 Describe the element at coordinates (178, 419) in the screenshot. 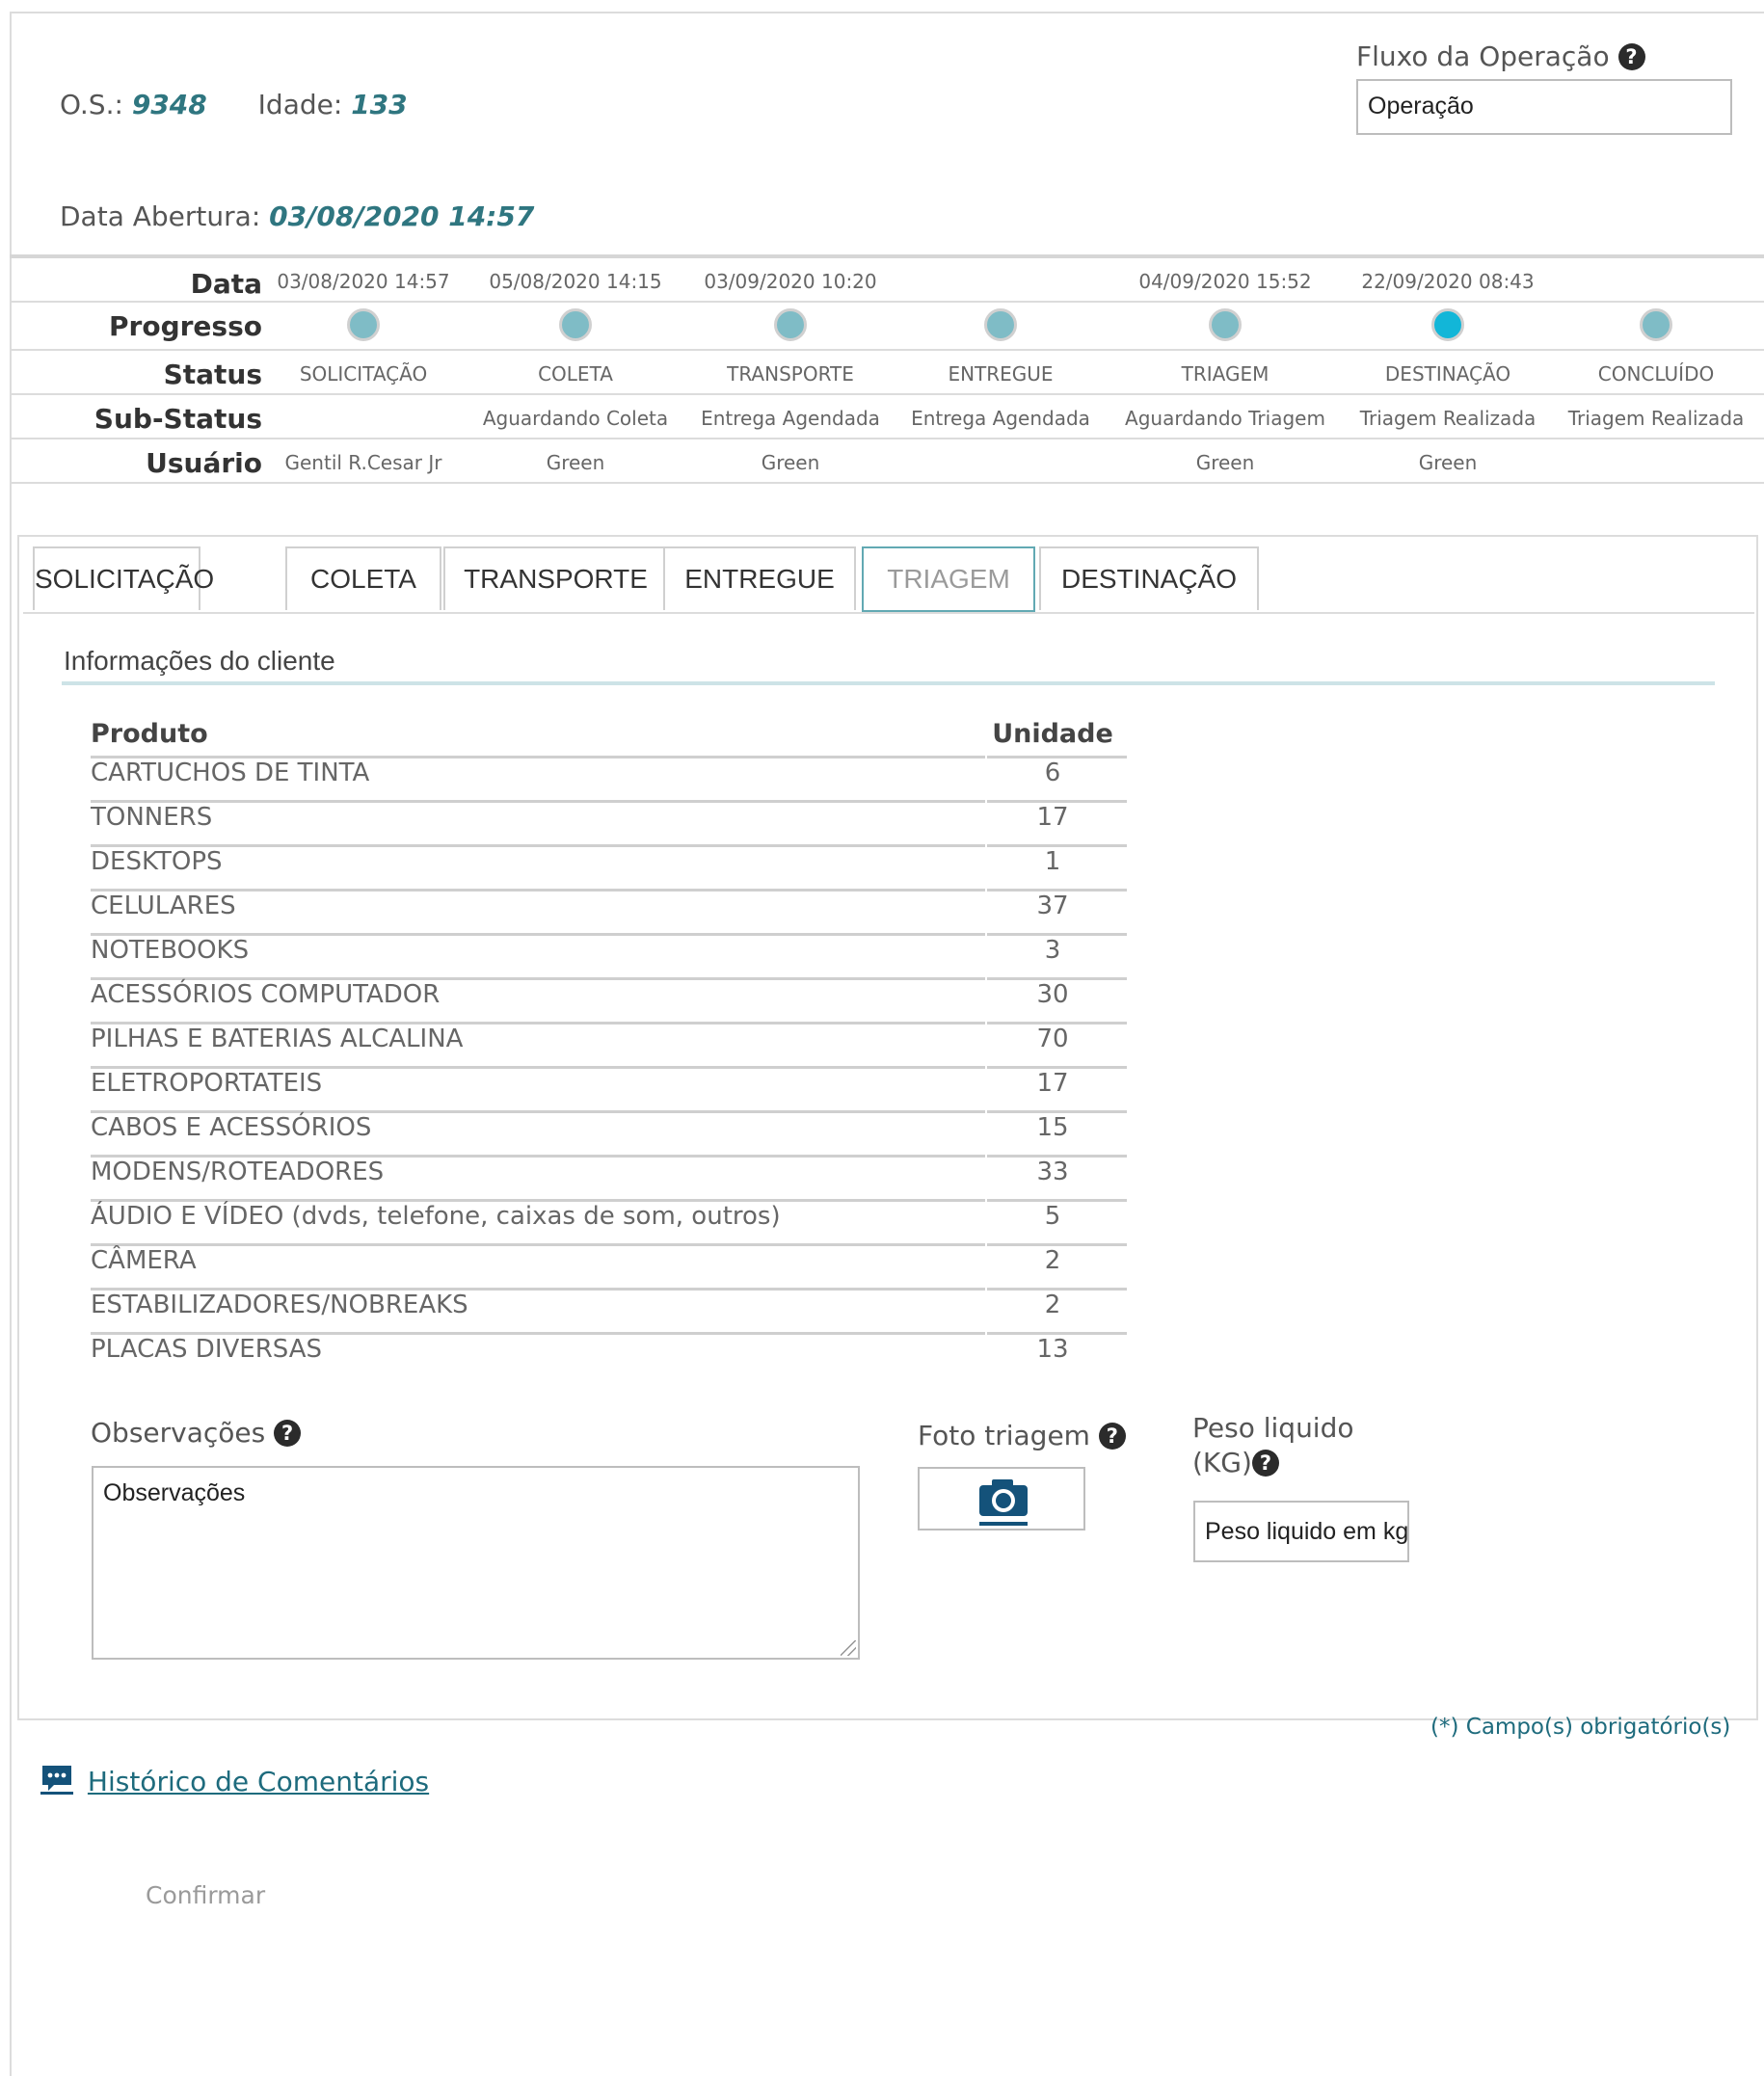

I see `row-label-substatus: Sub-Status` at that location.